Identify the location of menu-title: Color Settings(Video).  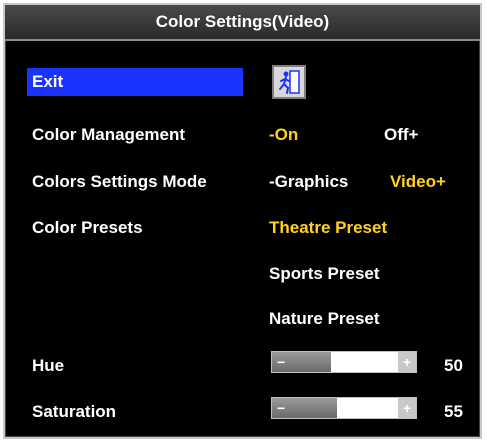
(242, 23).